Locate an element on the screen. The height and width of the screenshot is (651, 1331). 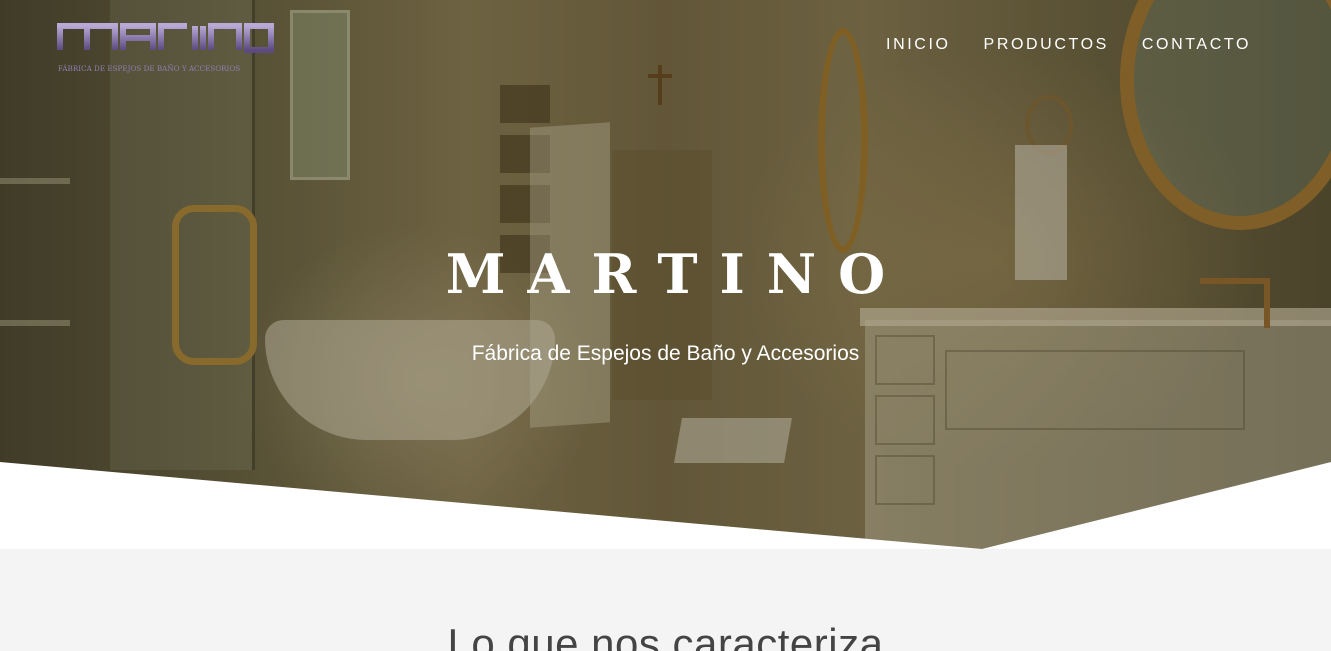
logo-tagline: FÁBRICA DE ESPEJOS DE BAÑO Y ACCESORIOS is located at coordinates (149, 68).